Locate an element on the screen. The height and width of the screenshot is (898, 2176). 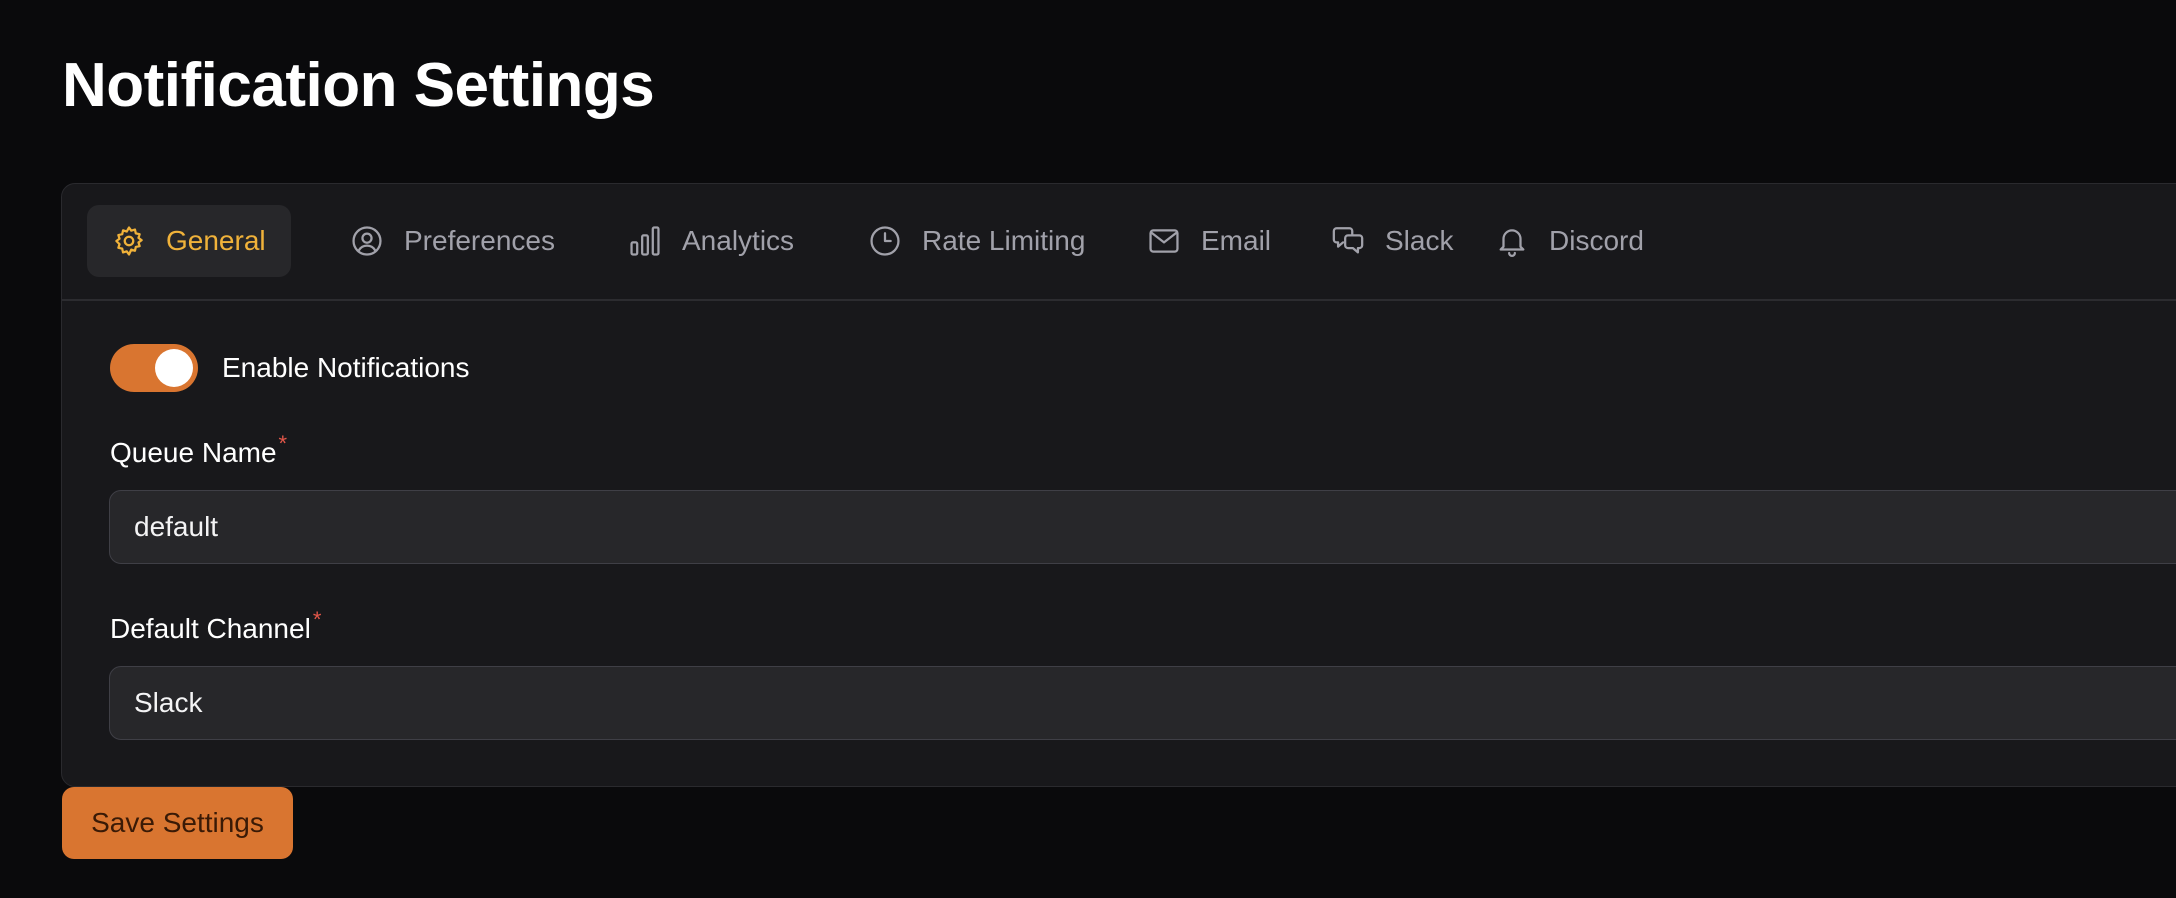
tab-rate-limiting: Rate Limiting is located at coordinates (976, 241).